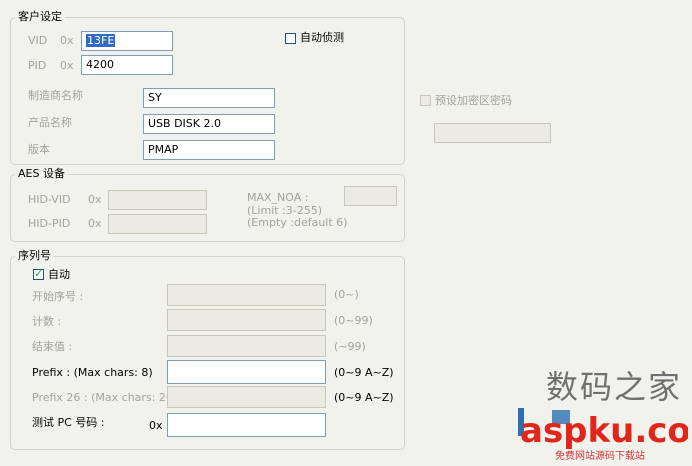  What do you see at coordinates (290, 38) in the screenshot?
I see `auto-detect-checkbox` at bounding box center [290, 38].